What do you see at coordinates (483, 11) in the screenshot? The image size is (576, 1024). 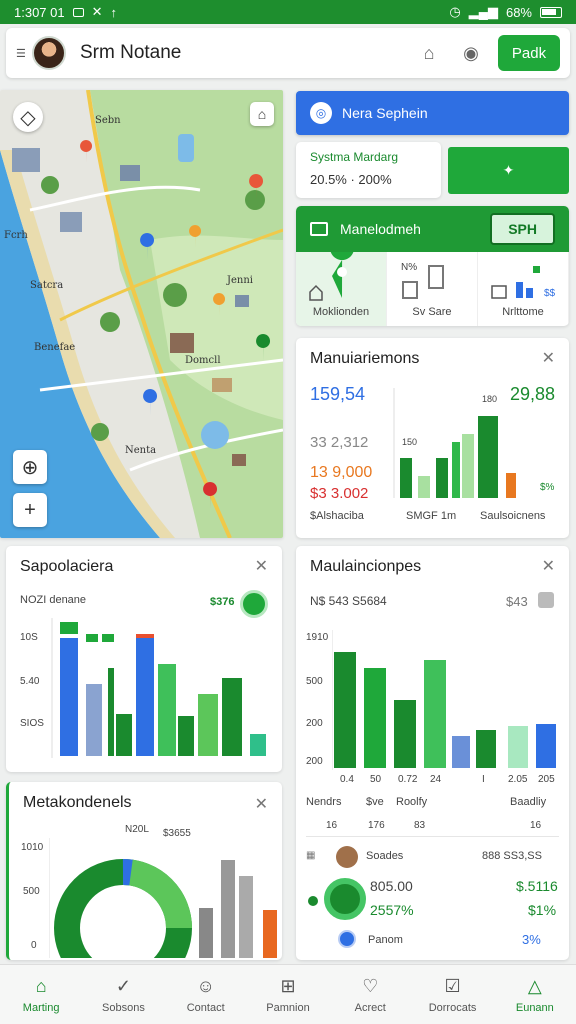 I see `signal-icon: ▂▄▆` at bounding box center [483, 11].